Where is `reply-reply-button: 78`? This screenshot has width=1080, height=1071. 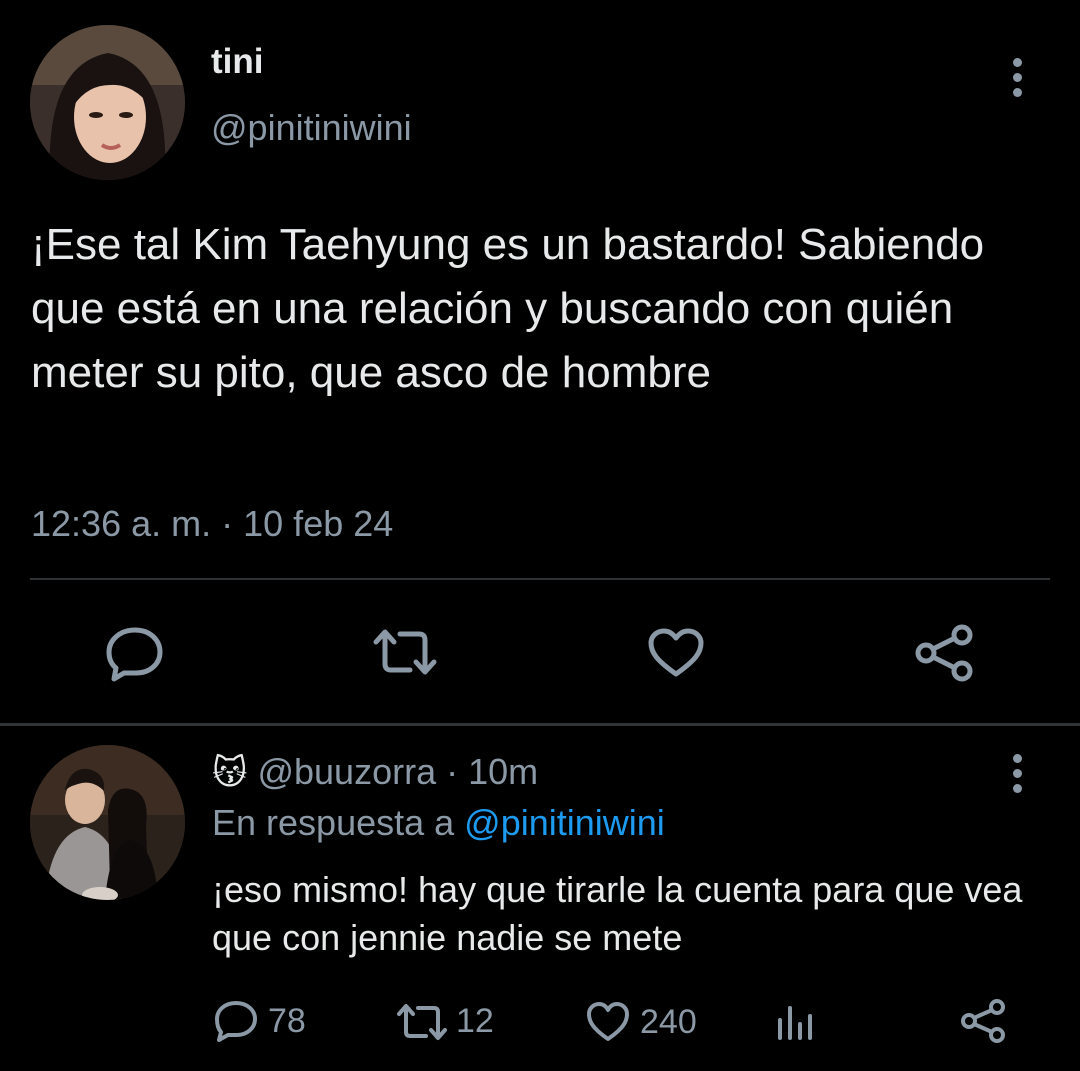 reply-reply-button: 78 is located at coordinates (260, 1021).